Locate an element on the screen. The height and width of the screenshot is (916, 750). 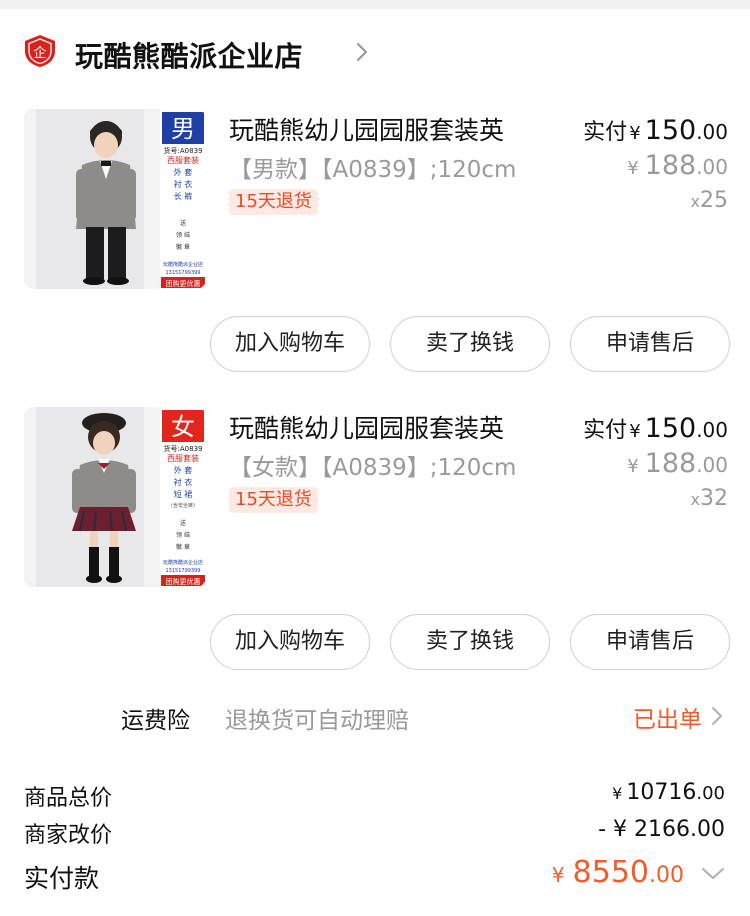
paid-total-int: 8550 is located at coordinates (610, 872).